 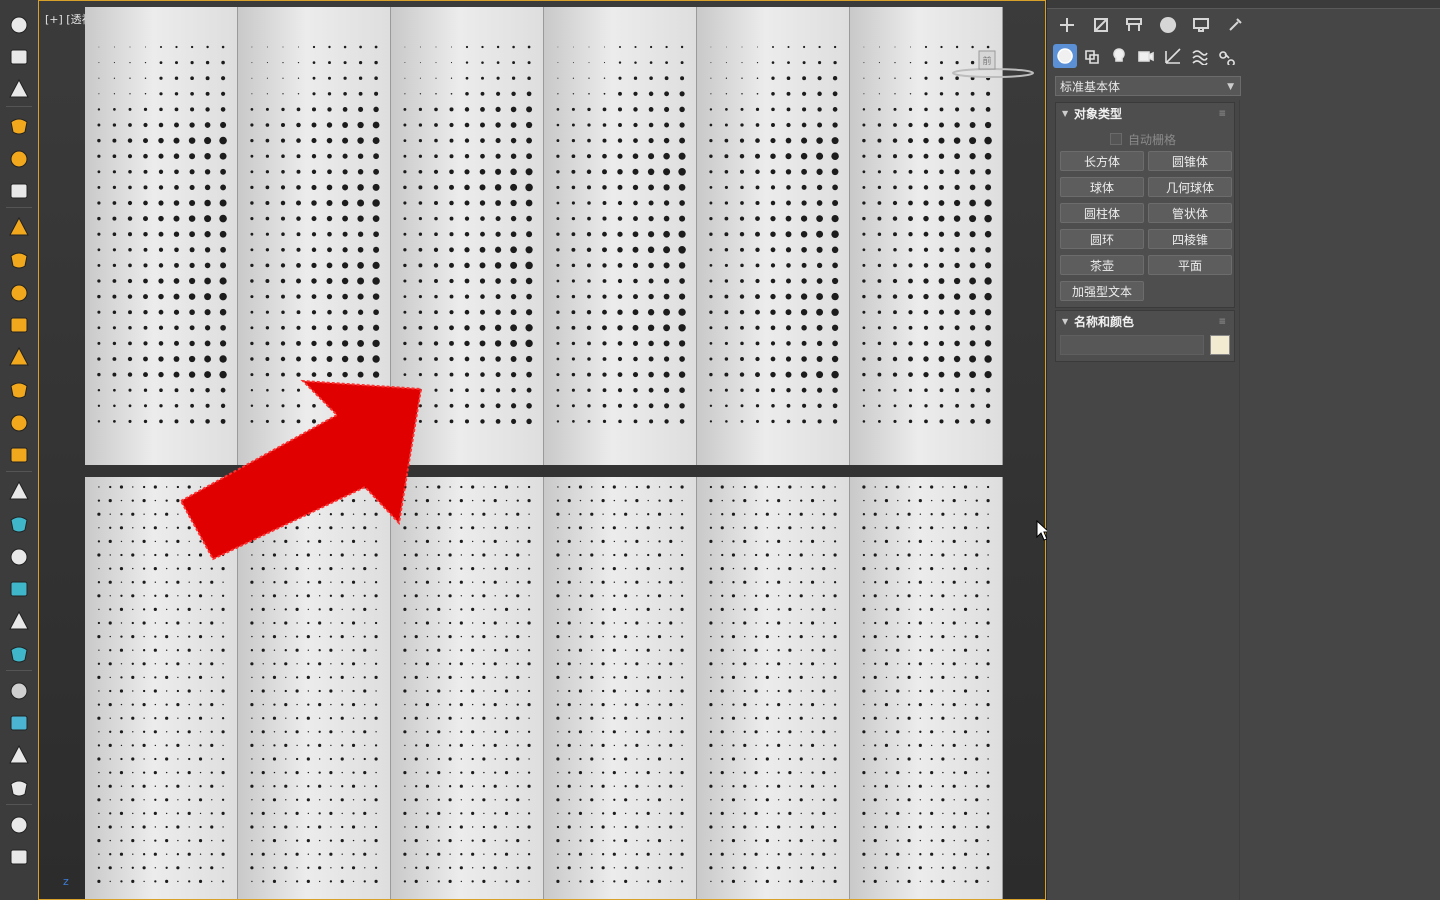 I want to click on systems-icon, so click(x=1227, y=56).